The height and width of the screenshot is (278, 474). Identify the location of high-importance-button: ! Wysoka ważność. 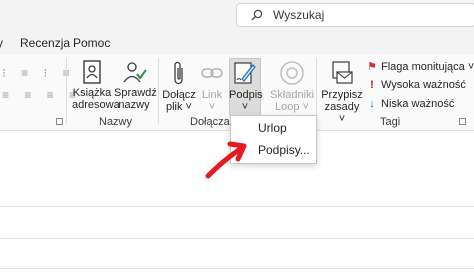
(416, 85).